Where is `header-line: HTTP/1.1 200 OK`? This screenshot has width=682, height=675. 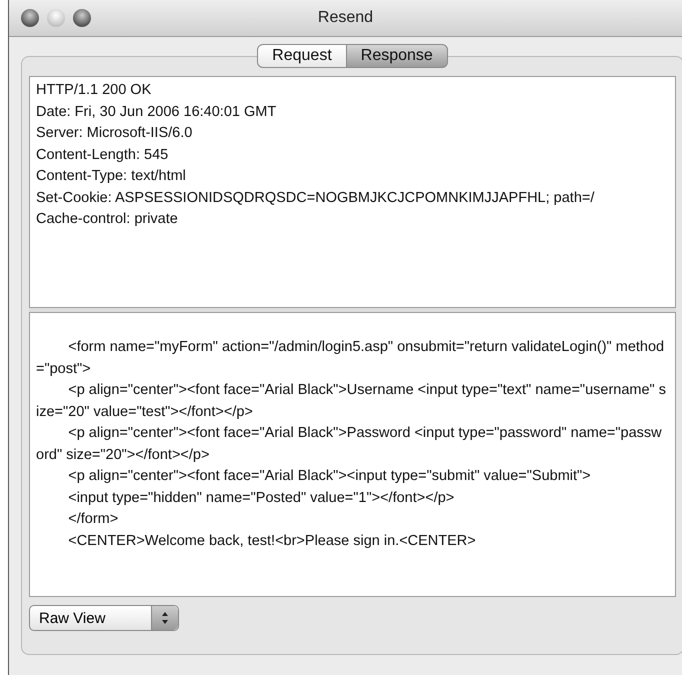
header-line: HTTP/1.1 200 OK is located at coordinates (94, 90).